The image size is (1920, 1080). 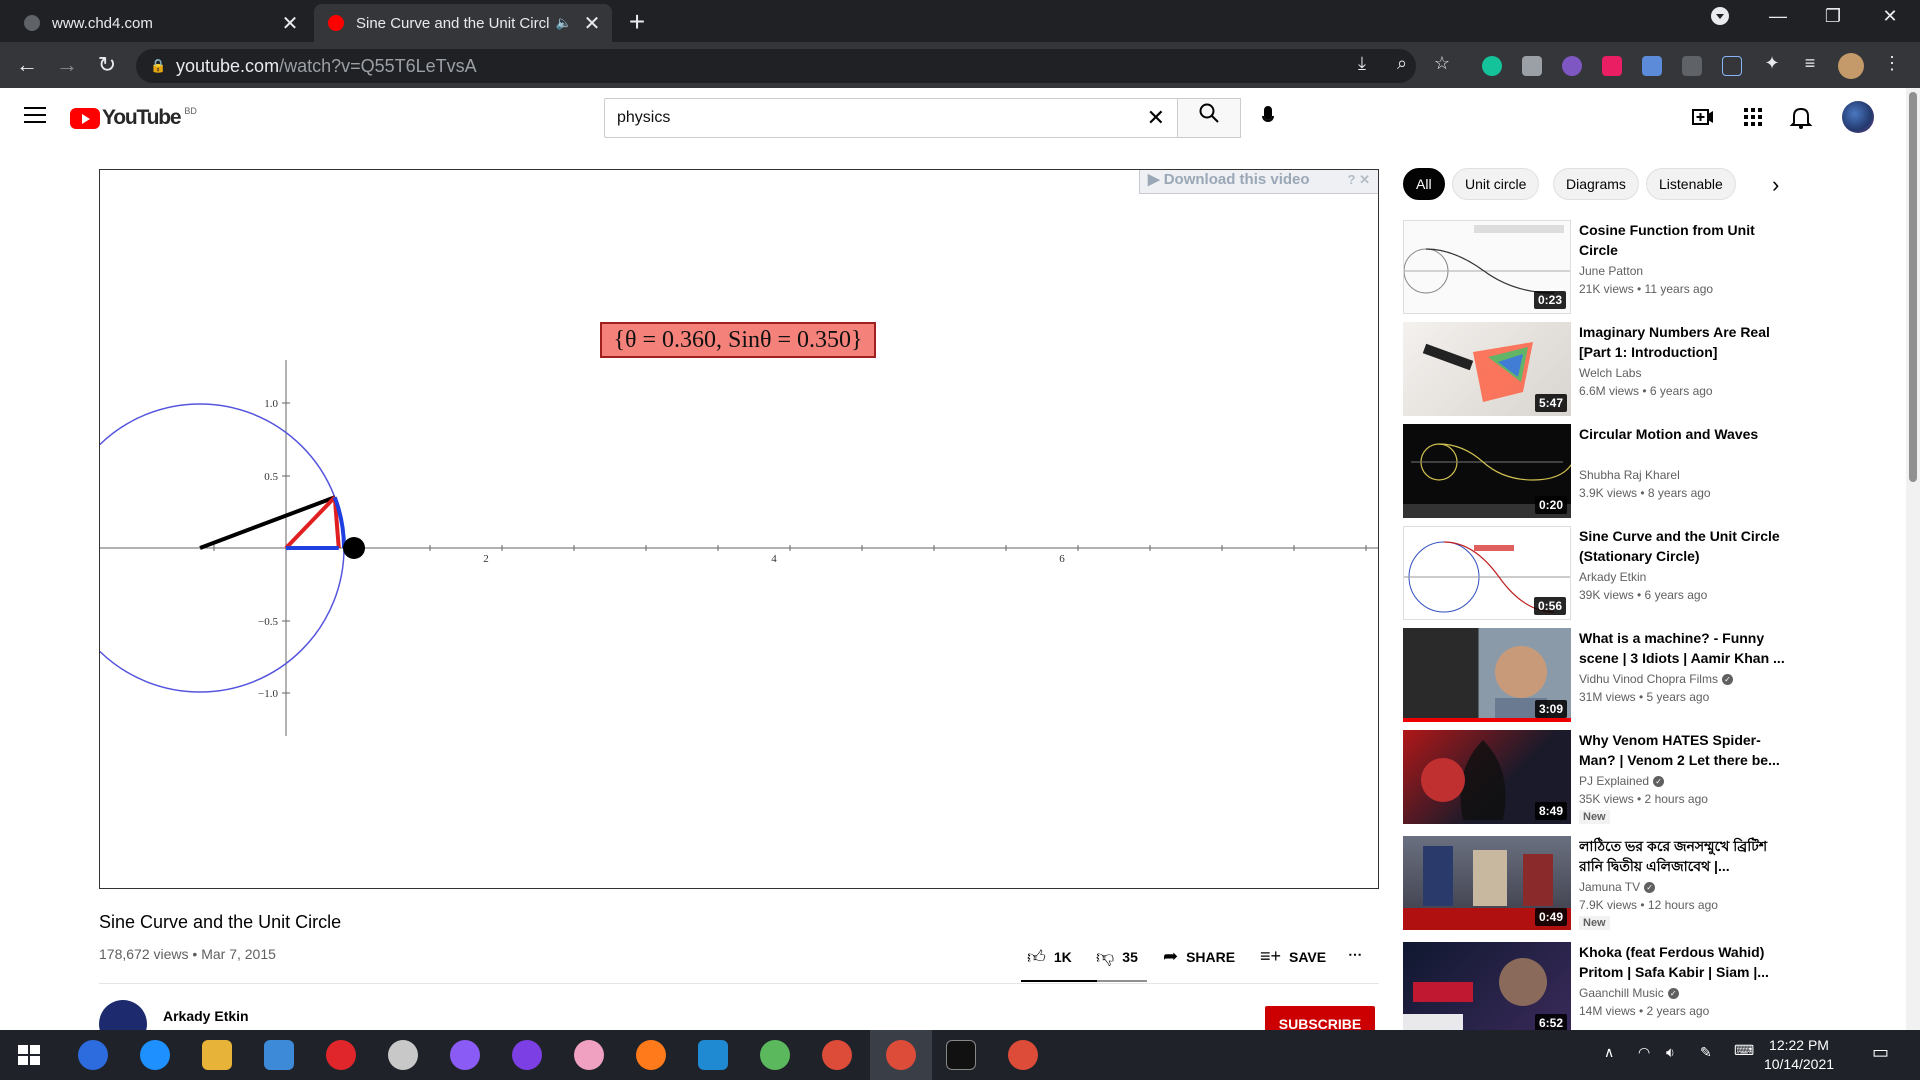 What do you see at coordinates (1609, 1052) in the screenshot?
I see `show-hidden-icons-chevron-icon: ∧` at bounding box center [1609, 1052].